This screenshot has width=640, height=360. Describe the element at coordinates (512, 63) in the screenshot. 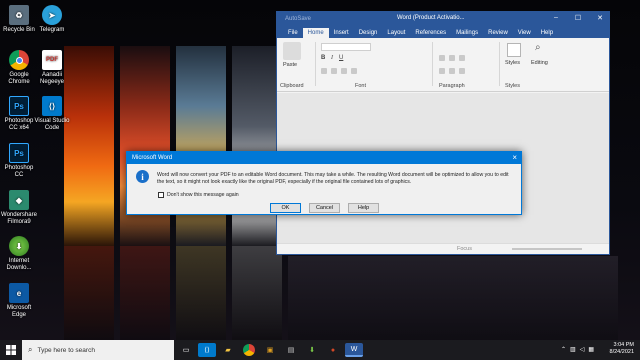

I see `styles-button: Styles` at that location.